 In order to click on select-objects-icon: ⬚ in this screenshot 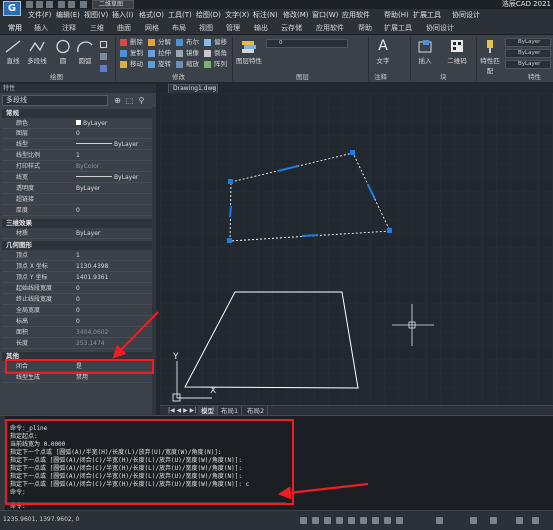, I will do `click(129, 100)`.